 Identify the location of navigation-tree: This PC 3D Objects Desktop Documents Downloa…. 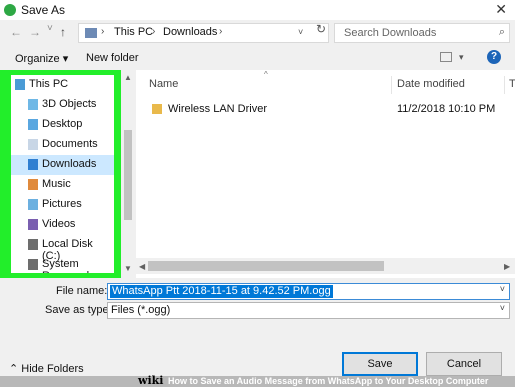
(62, 174).